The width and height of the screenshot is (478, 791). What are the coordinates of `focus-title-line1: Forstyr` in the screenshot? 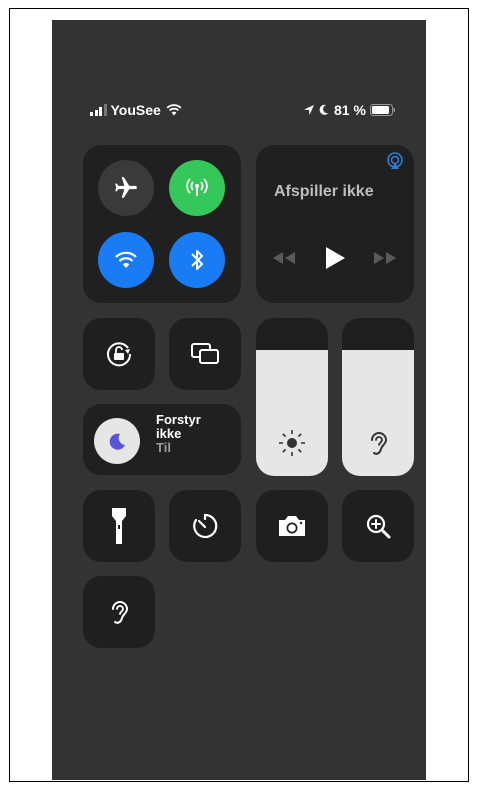 It's located at (178, 419).